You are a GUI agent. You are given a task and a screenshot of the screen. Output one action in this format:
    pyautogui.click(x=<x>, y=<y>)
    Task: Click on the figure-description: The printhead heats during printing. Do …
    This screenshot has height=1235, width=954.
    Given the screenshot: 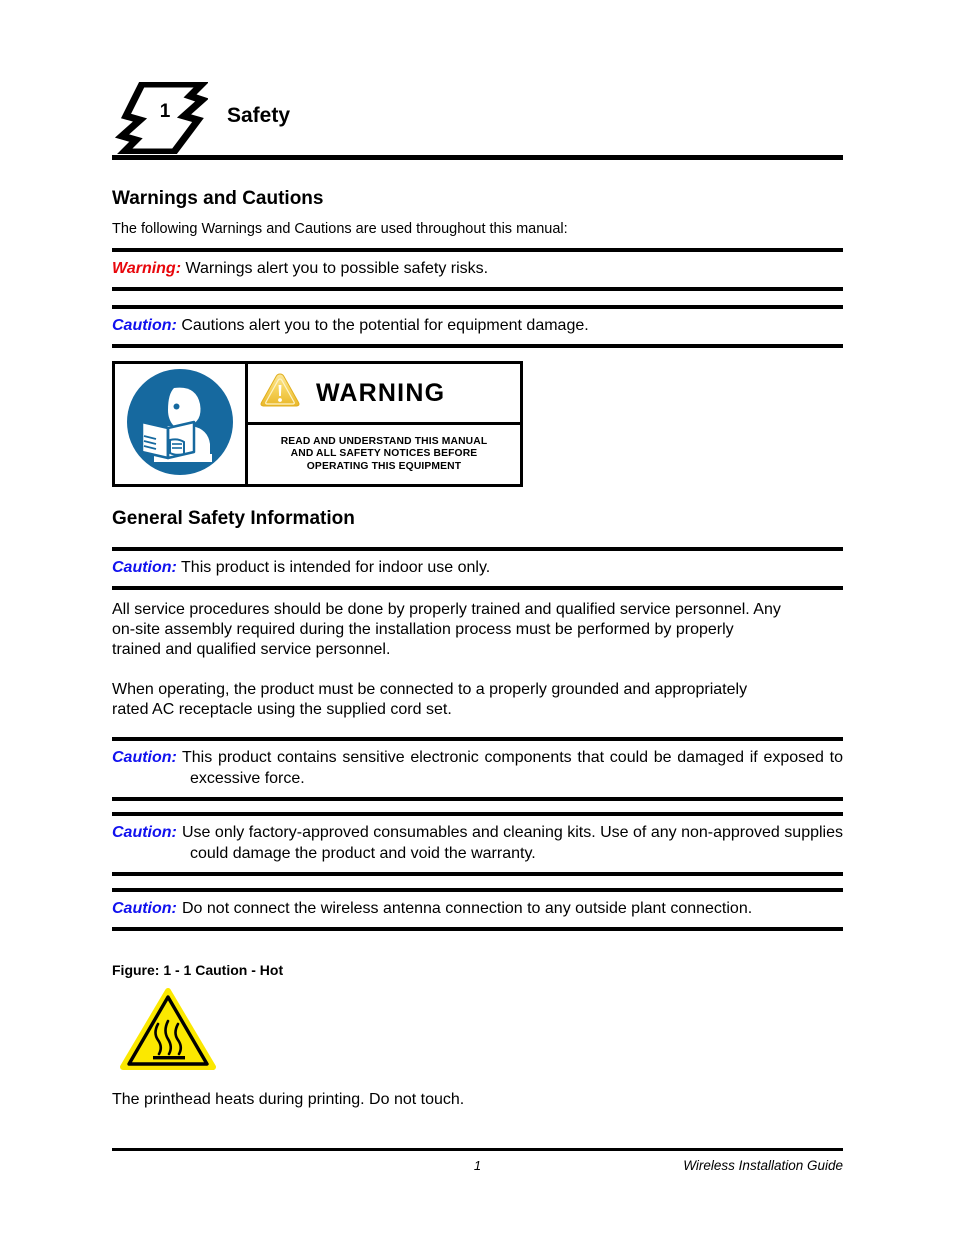 What is the action you would take?
    pyautogui.click(x=288, y=1099)
    